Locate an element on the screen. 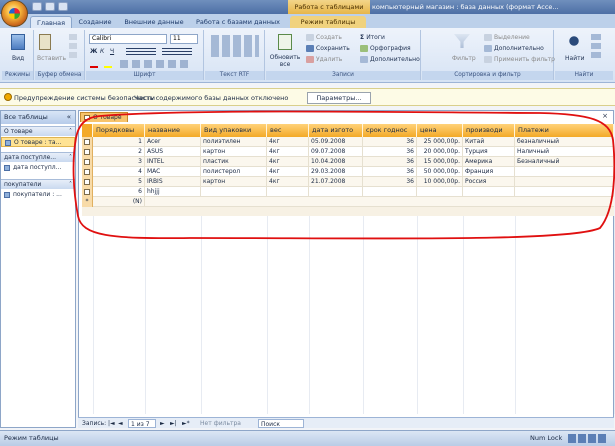 The width and height of the screenshot is (615, 446). bold-button: Ж is located at coordinates (93, 51).